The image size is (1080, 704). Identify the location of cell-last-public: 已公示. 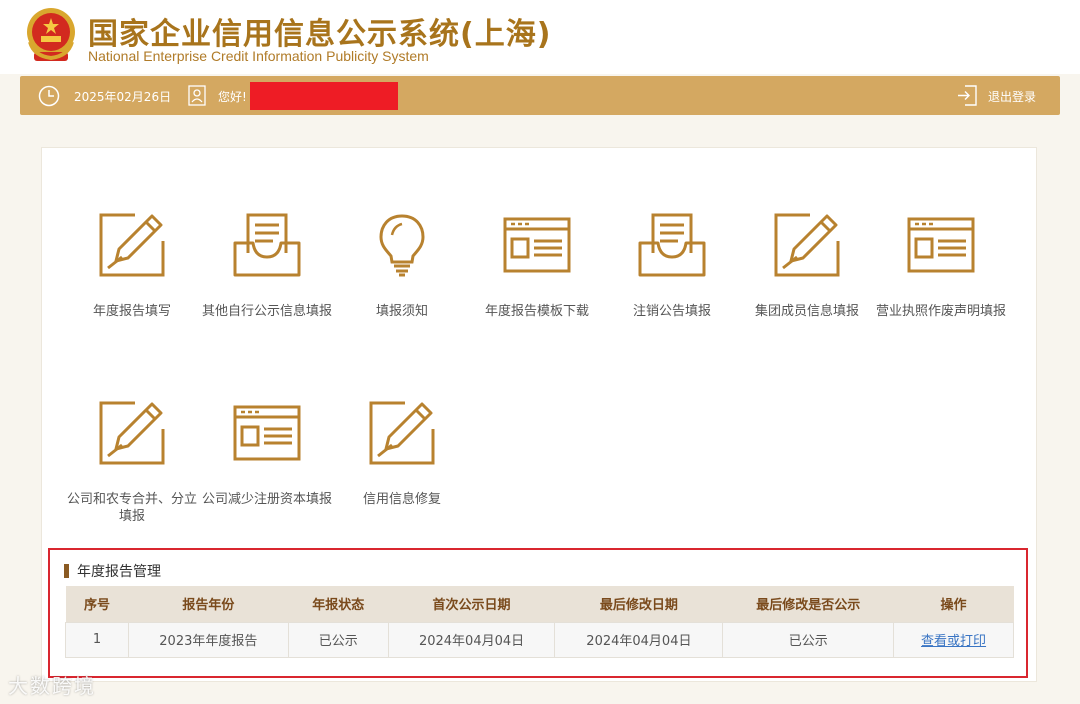
(808, 639).